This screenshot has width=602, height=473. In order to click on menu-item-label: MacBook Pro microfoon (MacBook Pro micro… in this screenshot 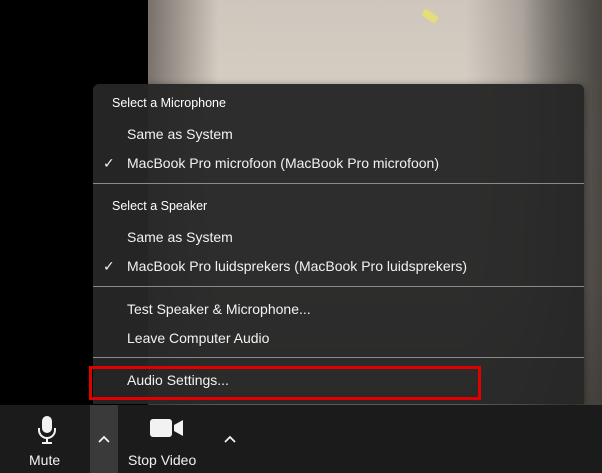, I will do `click(283, 163)`.